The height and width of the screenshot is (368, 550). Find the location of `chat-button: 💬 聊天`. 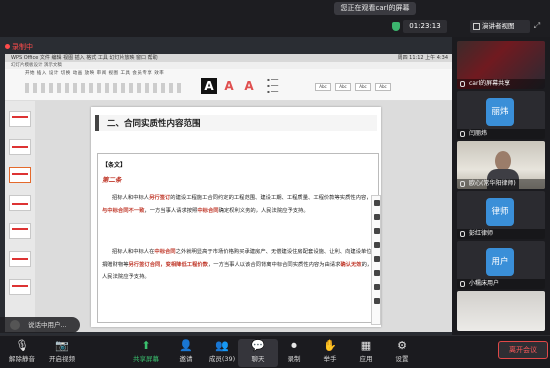

chat-button: 💬 聊天 is located at coordinates (258, 353).